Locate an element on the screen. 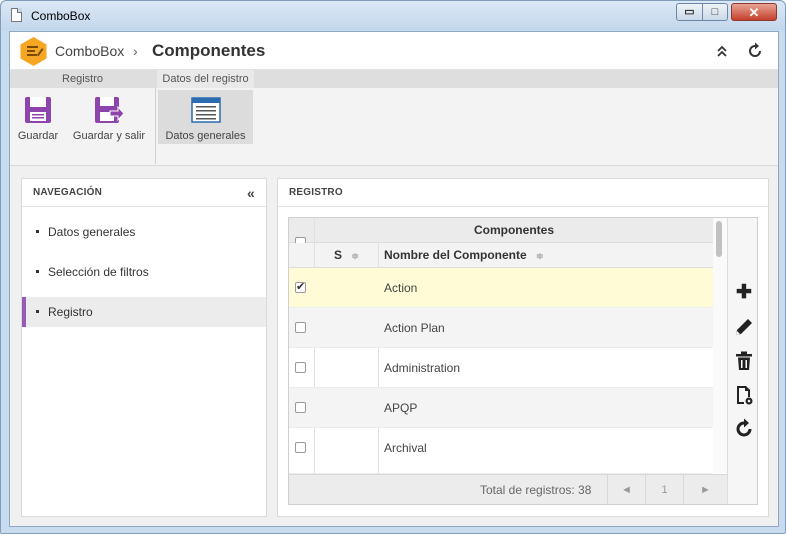  grid-footer: Total de registros: 38 ◄ 1 ► is located at coordinates (508, 489).